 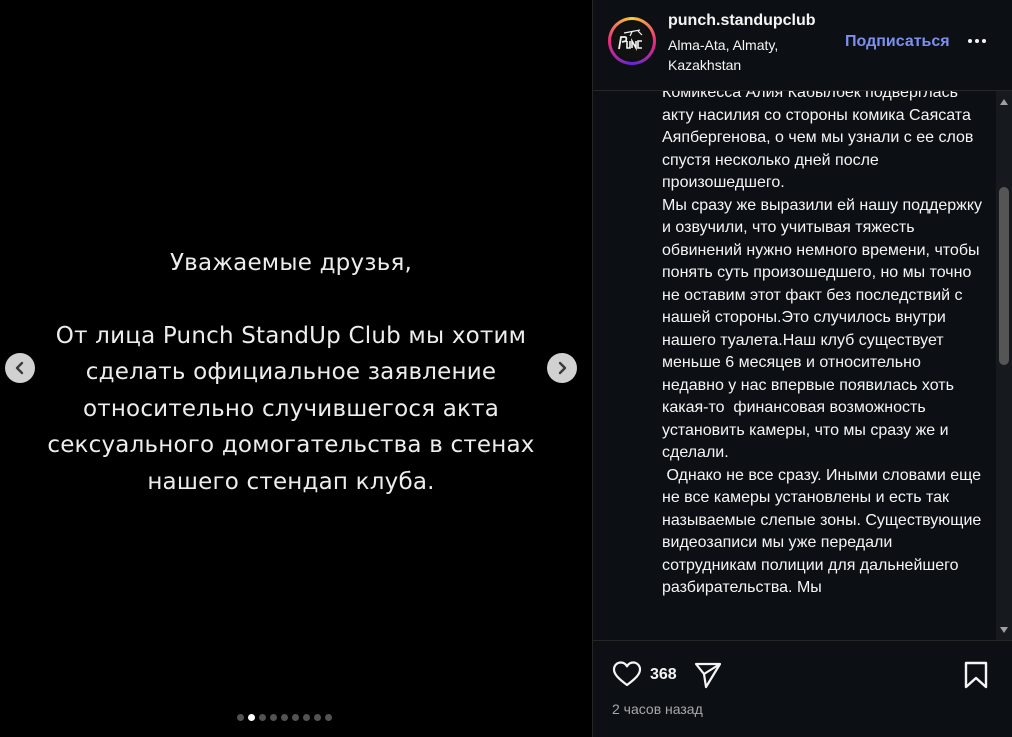 I want to click on chevron-left-icon, so click(x=19, y=368).